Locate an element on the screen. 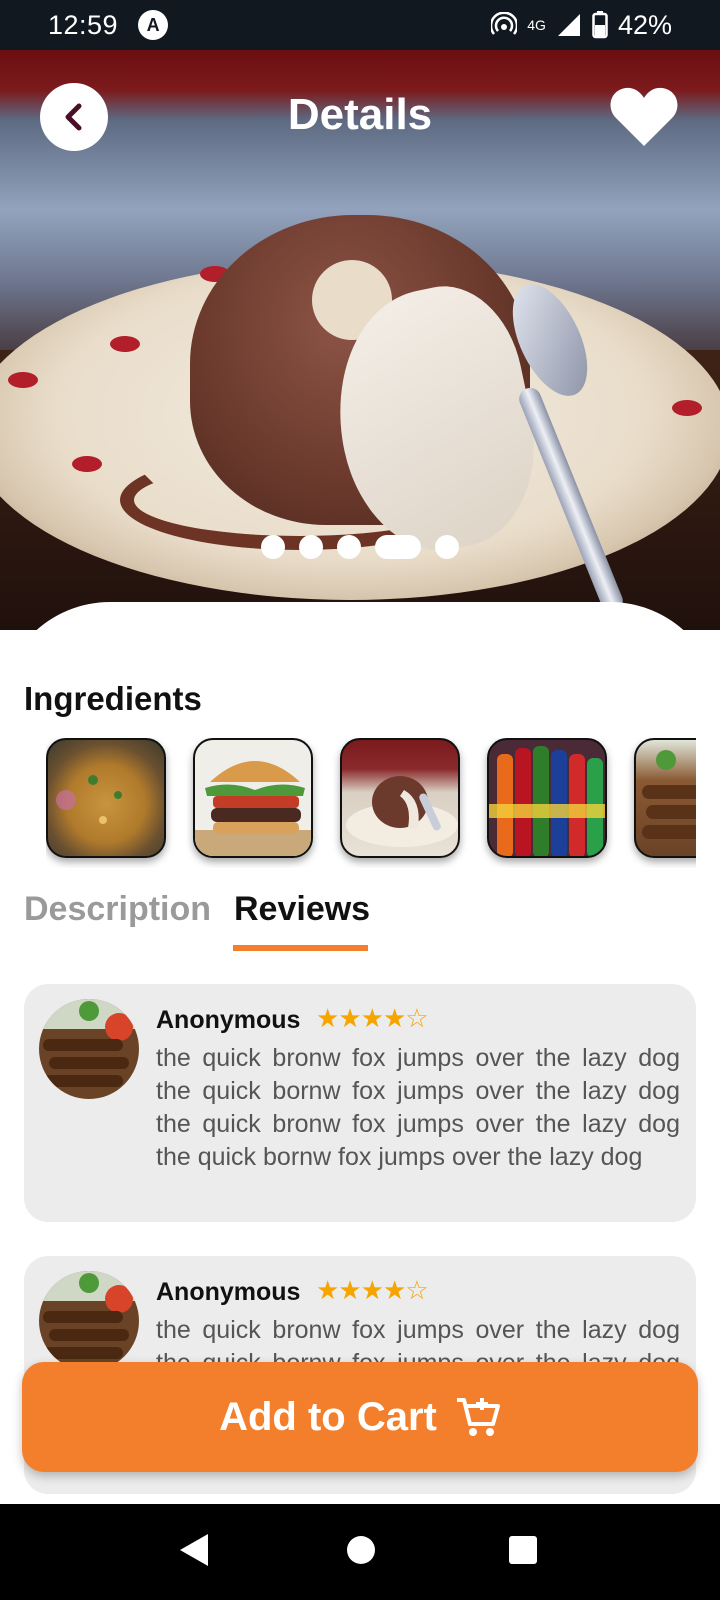 The image size is (720, 1600). heart-icon is located at coordinates (644, 116).